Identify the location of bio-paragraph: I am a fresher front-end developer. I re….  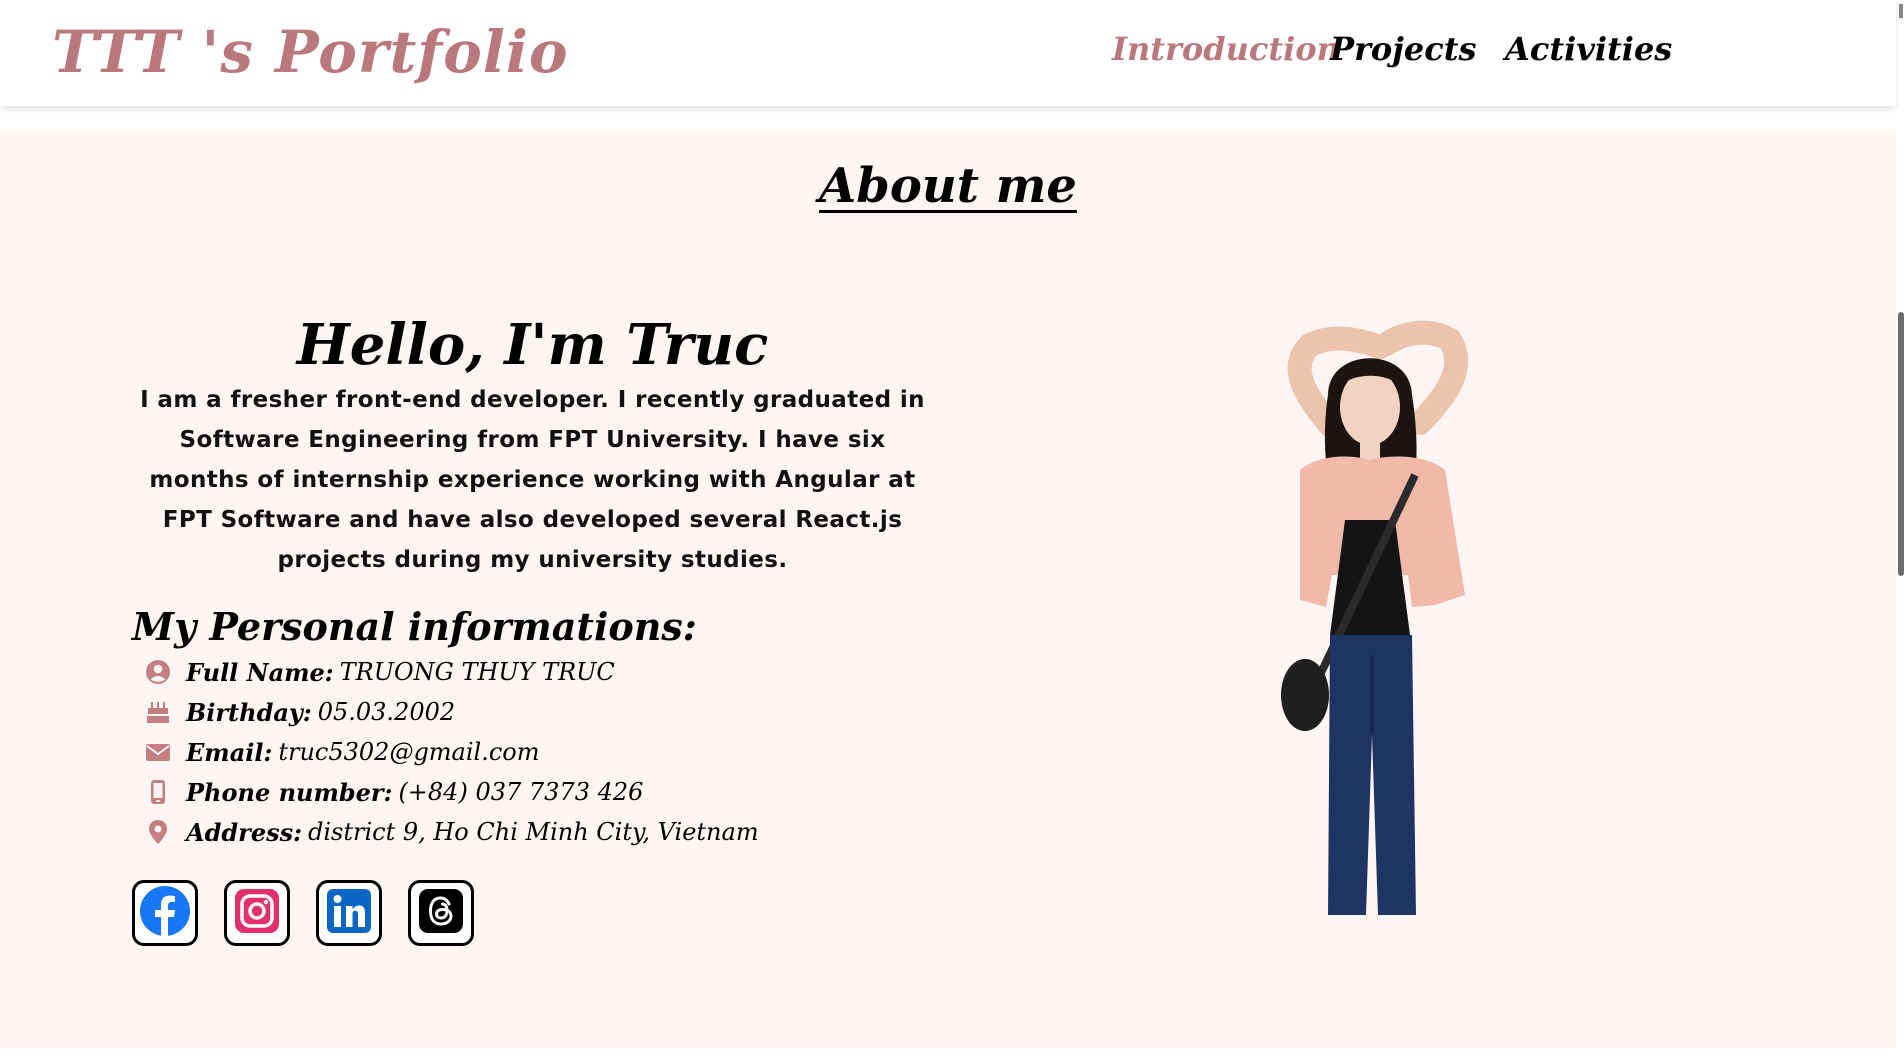
(532, 480).